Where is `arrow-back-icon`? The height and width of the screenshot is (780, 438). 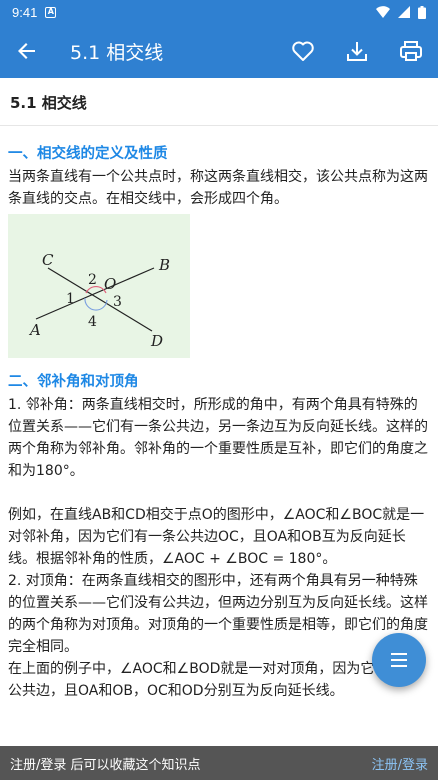
arrow-back-icon is located at coordinates (26, 51).